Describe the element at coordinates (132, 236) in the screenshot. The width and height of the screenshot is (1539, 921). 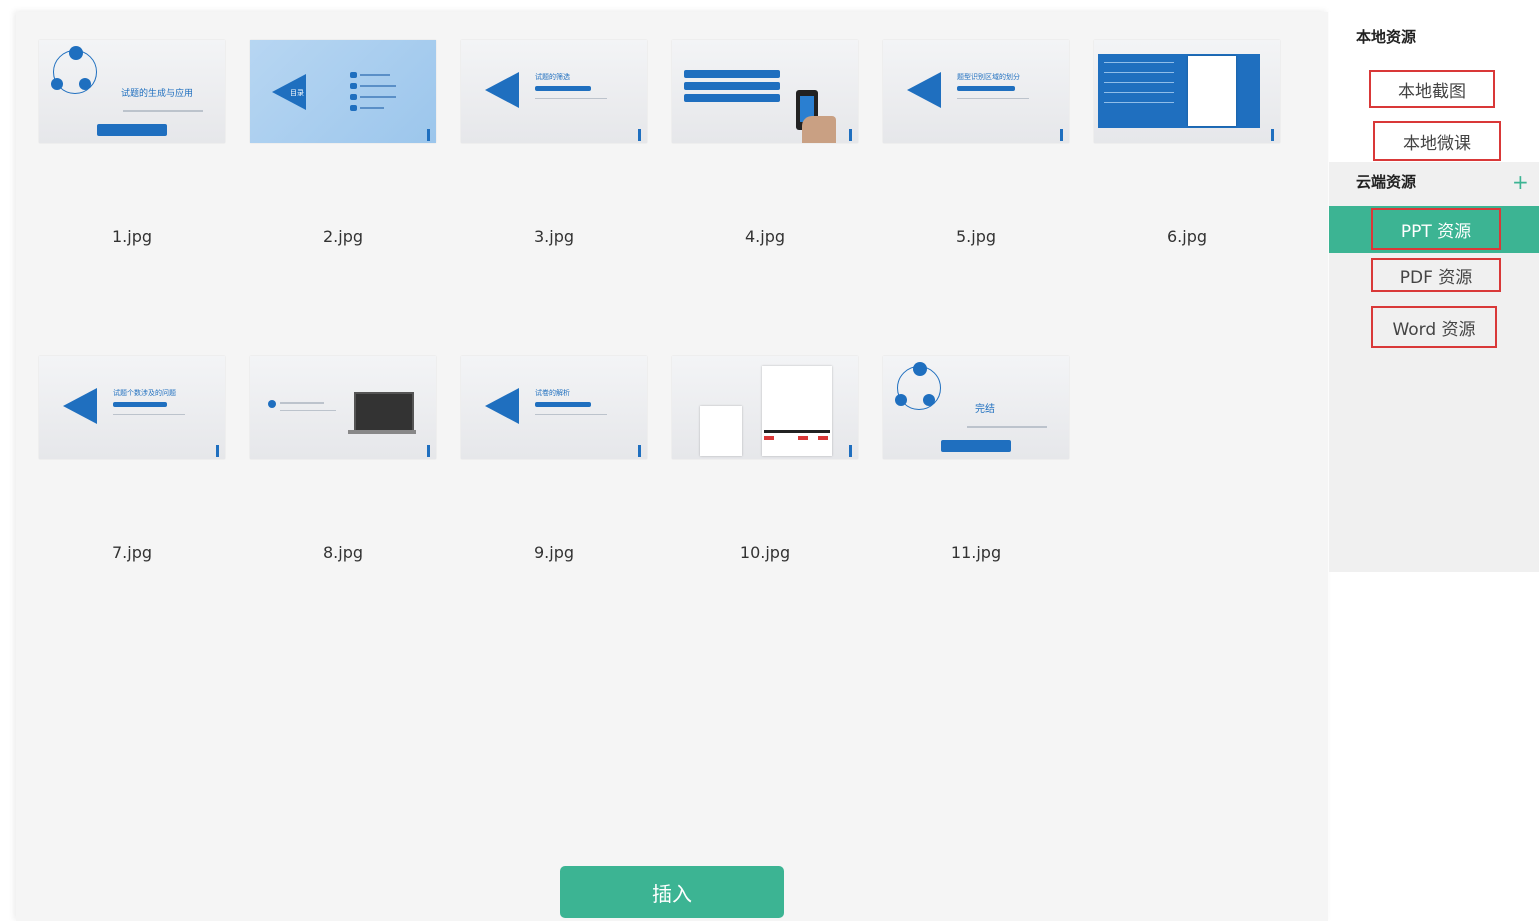
I see `thumbnail-label: 1.jpg` at that location.